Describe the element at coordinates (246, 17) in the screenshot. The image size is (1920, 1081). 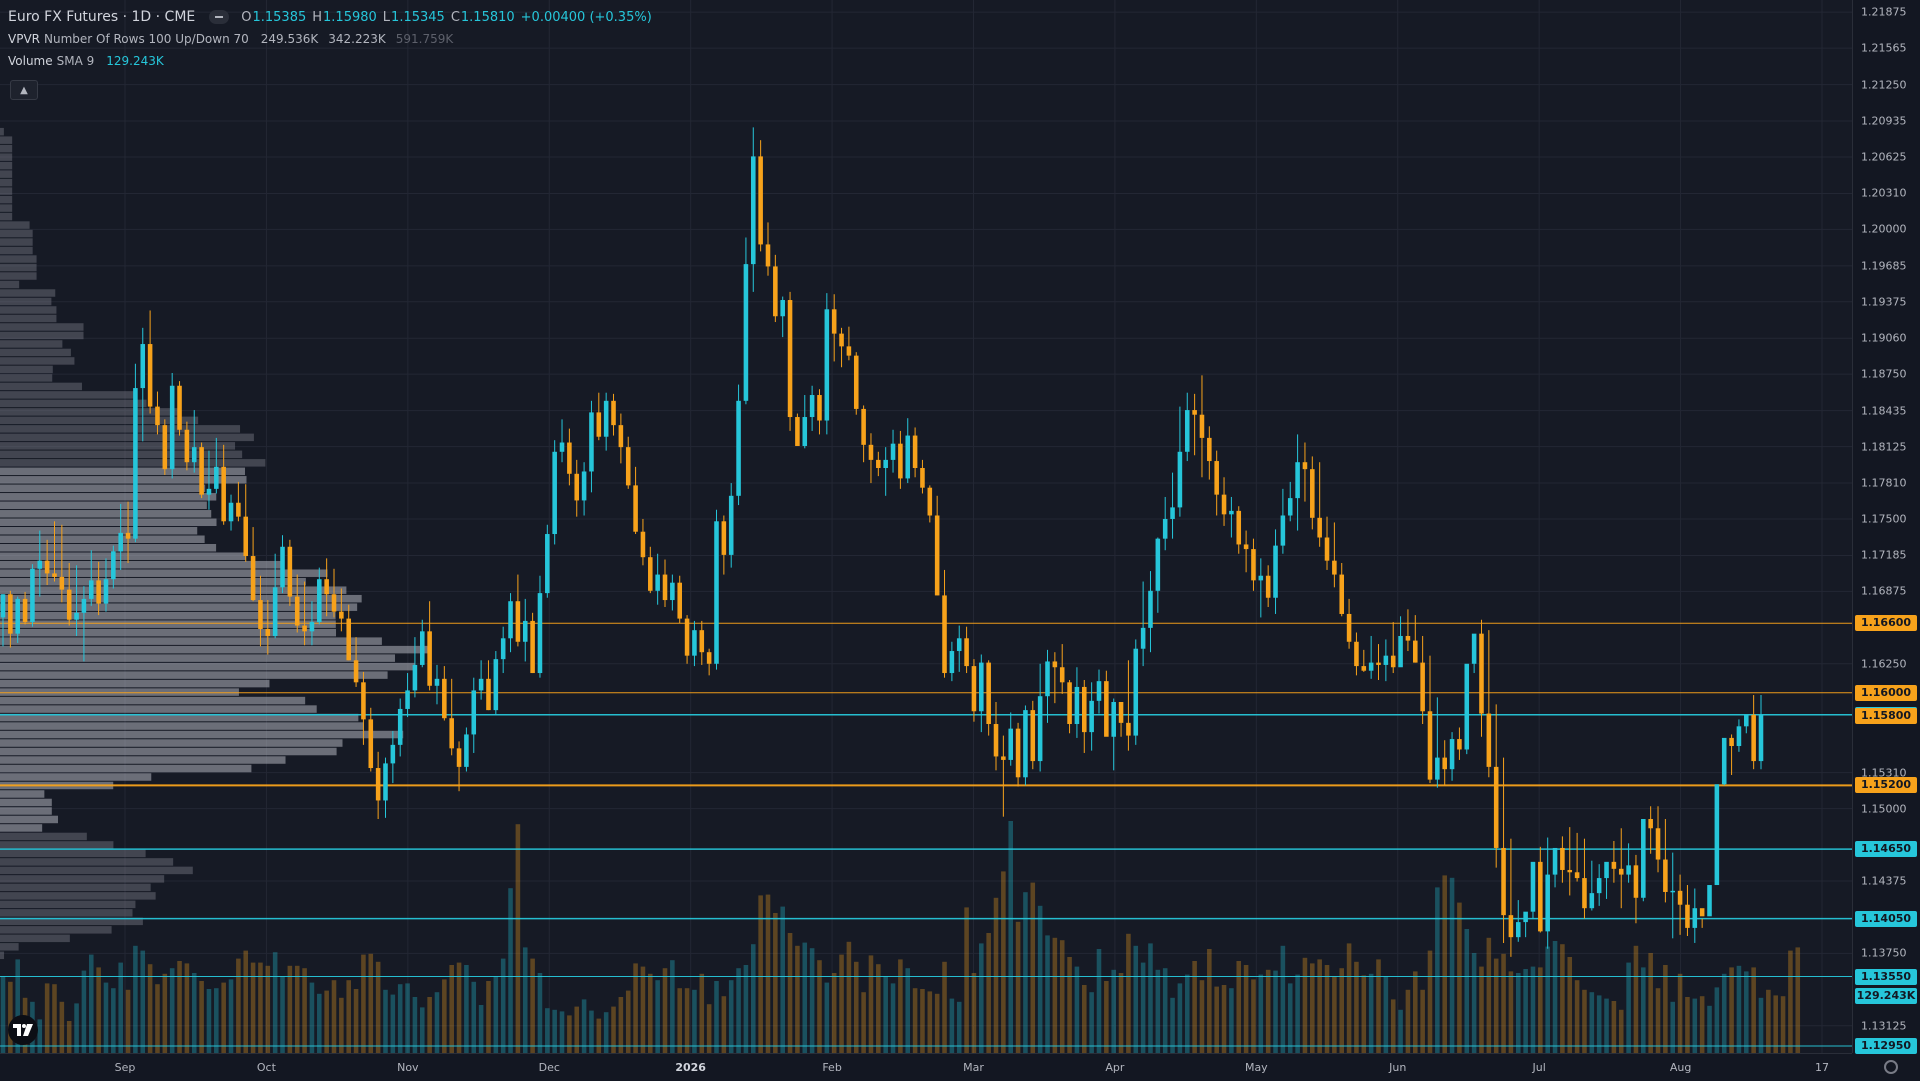
I see `open-key: O` at that location.